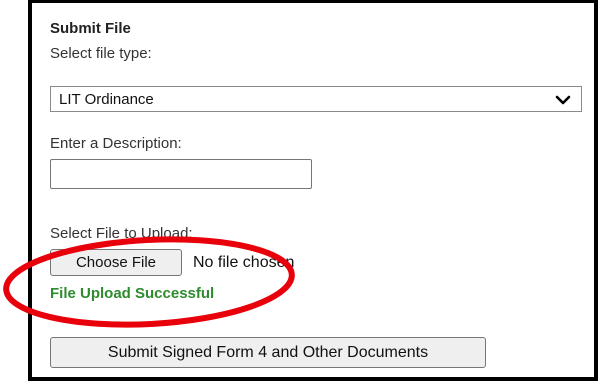 This screenshot has height=385, width=603. I want to click on panel-title: Submit File, so click(90, 28).